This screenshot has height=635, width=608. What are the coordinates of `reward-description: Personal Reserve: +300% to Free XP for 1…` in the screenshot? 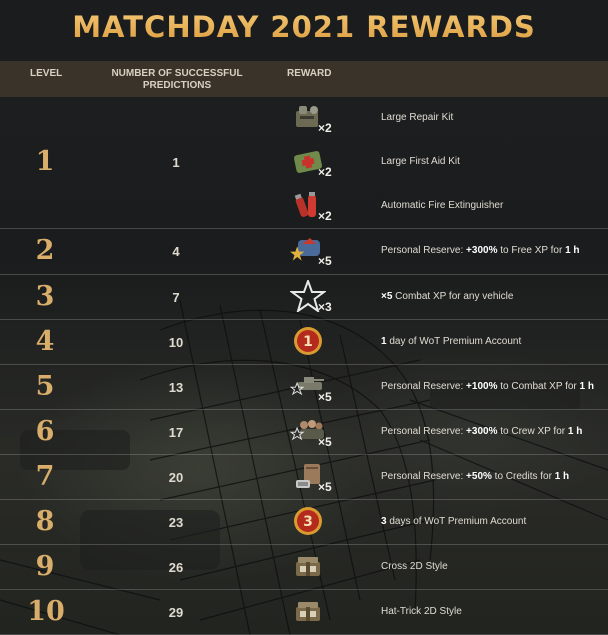 It's located at (480, 250).